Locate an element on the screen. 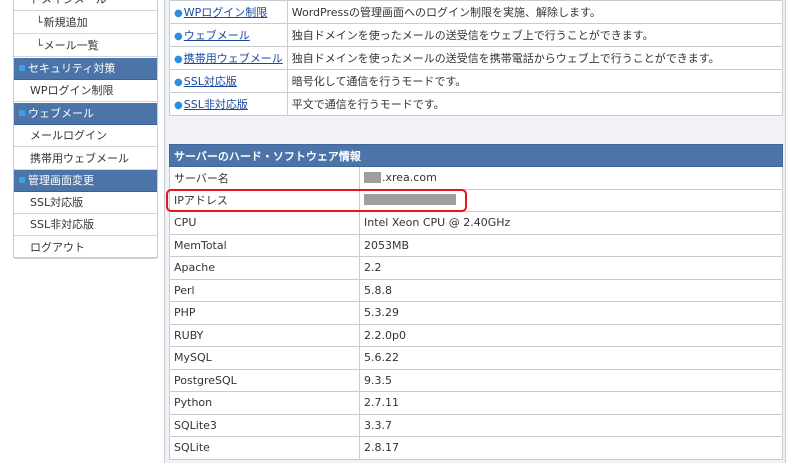  sidebar-item-6: メールログイン is located at coordinates (85, 136).